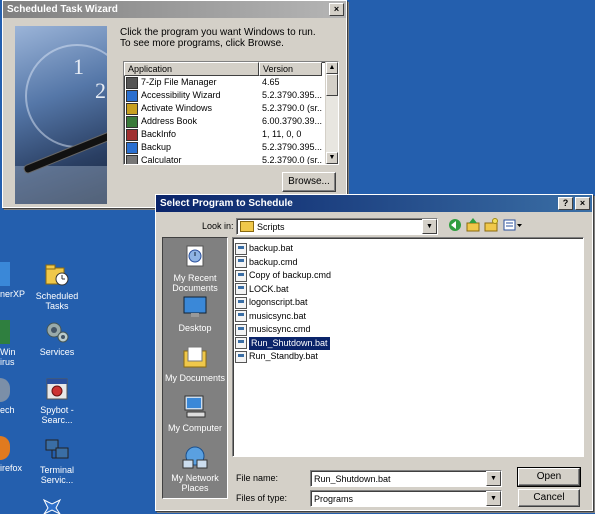  I want to click on file-item: musicsync.bat, so click(270, 316).